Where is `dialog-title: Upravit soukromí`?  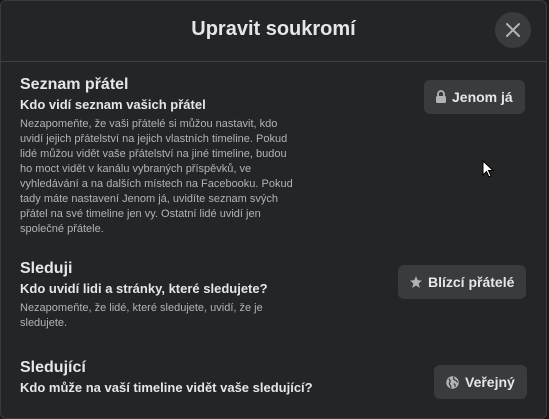
dialog-title: Upravit soukromí is located at coordinates (273, 29).